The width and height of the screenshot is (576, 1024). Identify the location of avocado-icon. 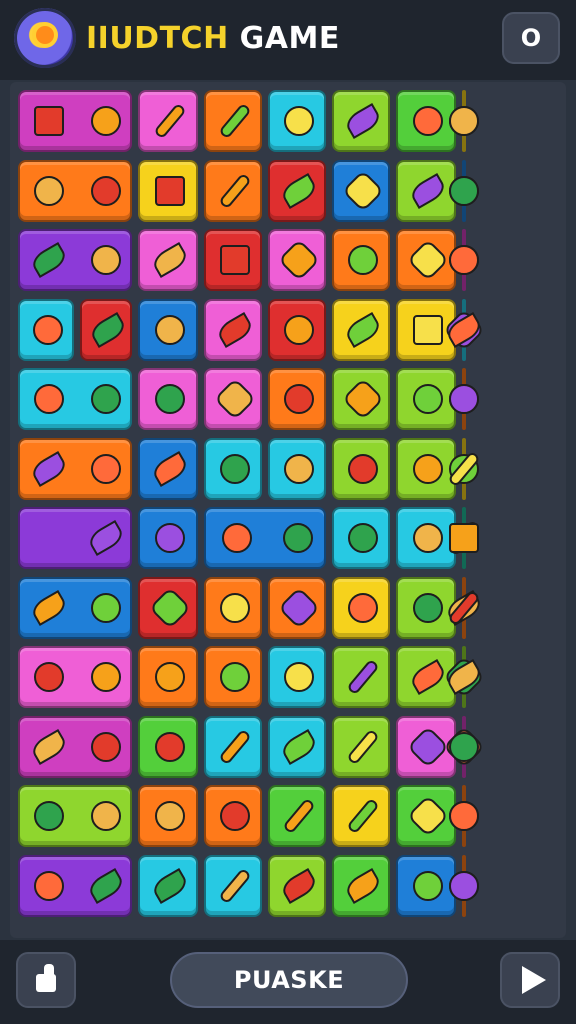
(363, 538).